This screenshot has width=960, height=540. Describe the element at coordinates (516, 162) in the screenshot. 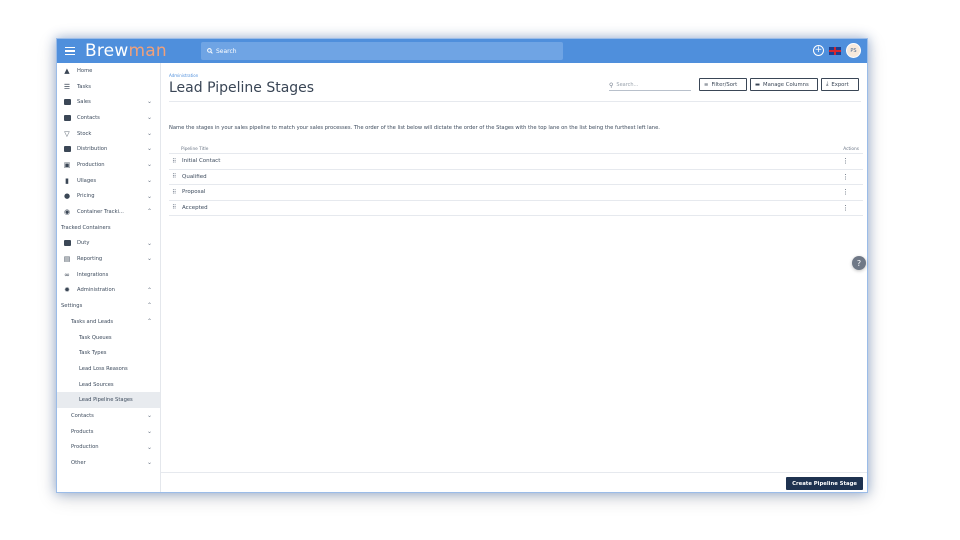

I see `table-row: ⠿ Initial Contact ⋮` at that location.